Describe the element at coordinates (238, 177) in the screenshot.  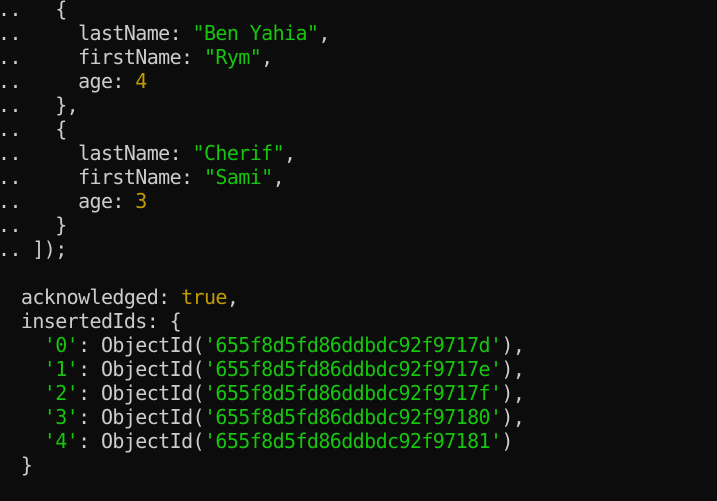
I see `string-literal: "Sami"` at that location.